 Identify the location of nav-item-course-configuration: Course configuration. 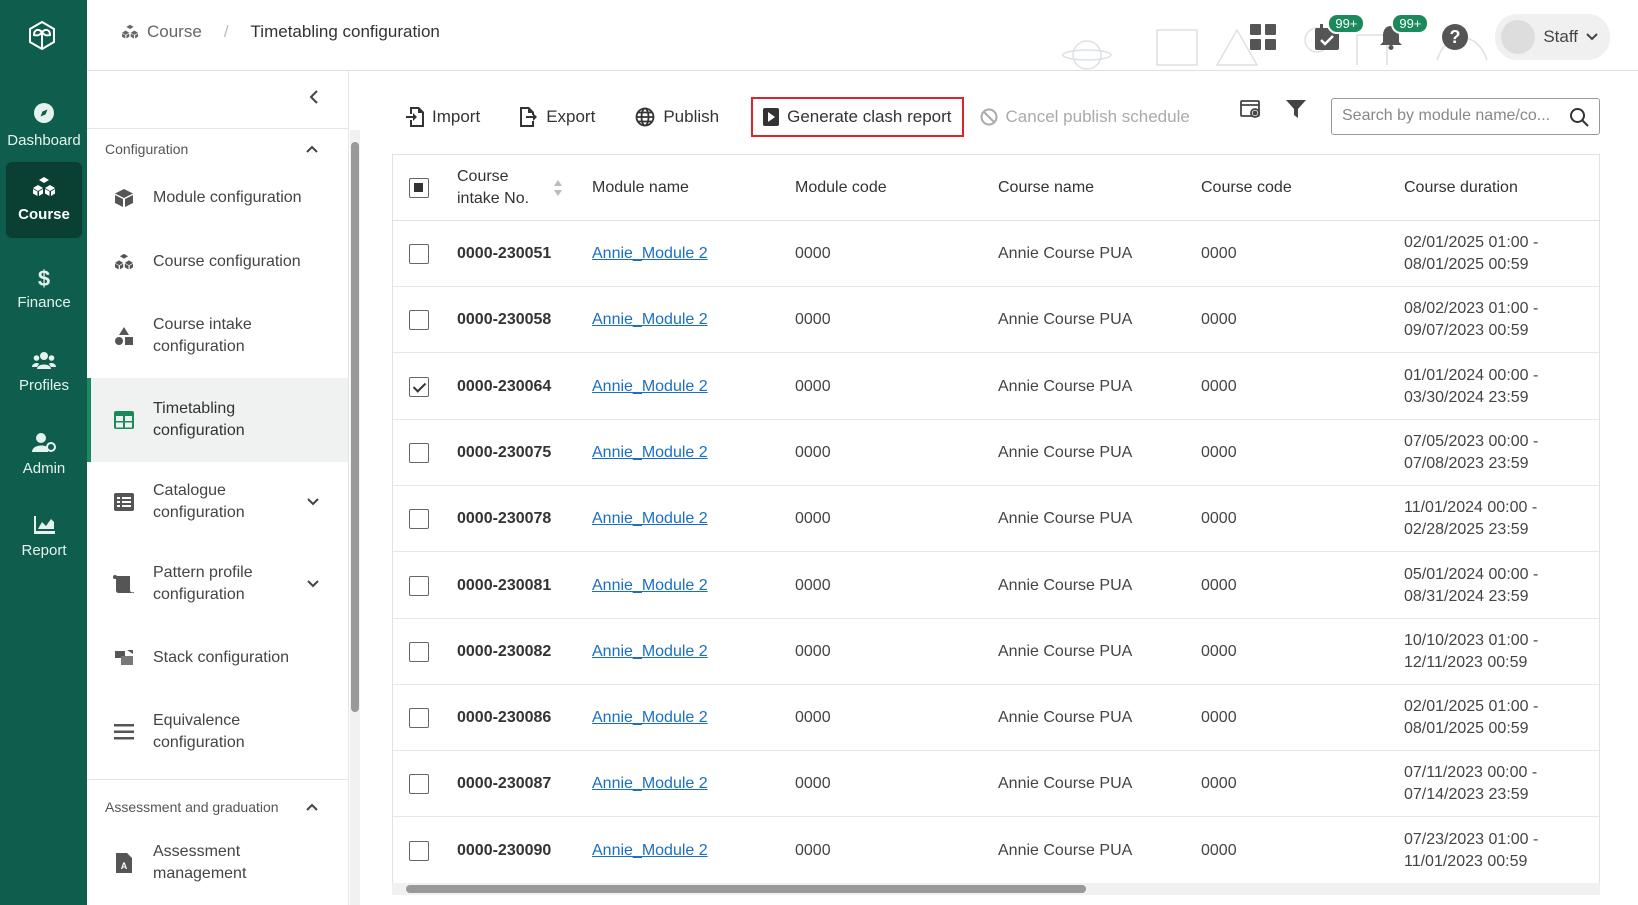
(217, 262).